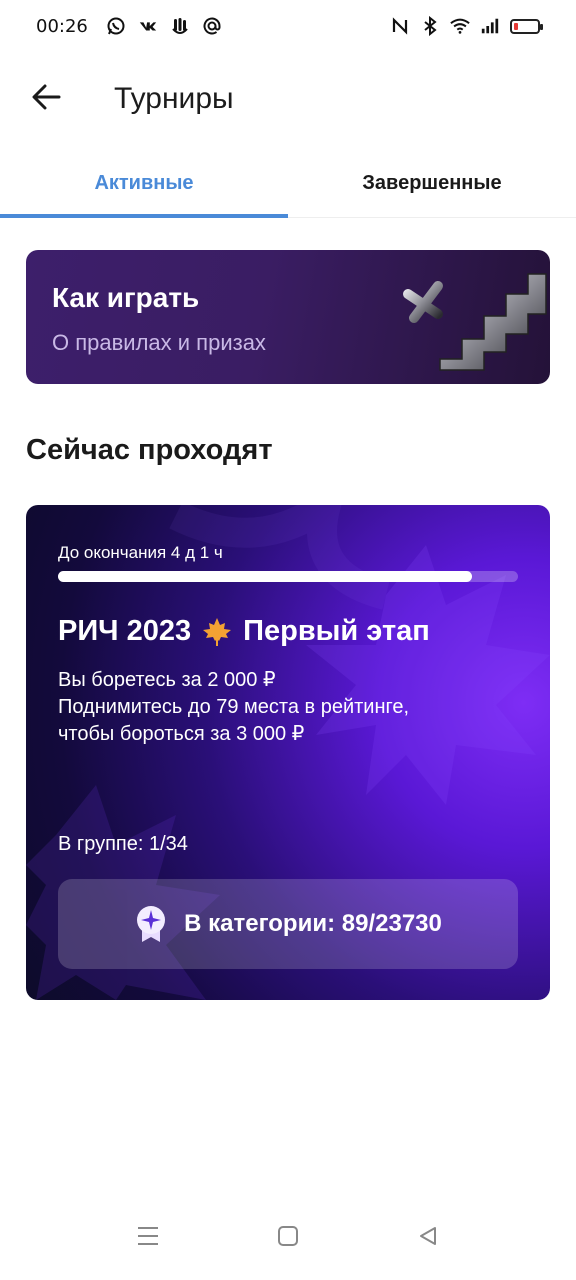  I want to click on stairs-illustration-icon, so click(475, 322).